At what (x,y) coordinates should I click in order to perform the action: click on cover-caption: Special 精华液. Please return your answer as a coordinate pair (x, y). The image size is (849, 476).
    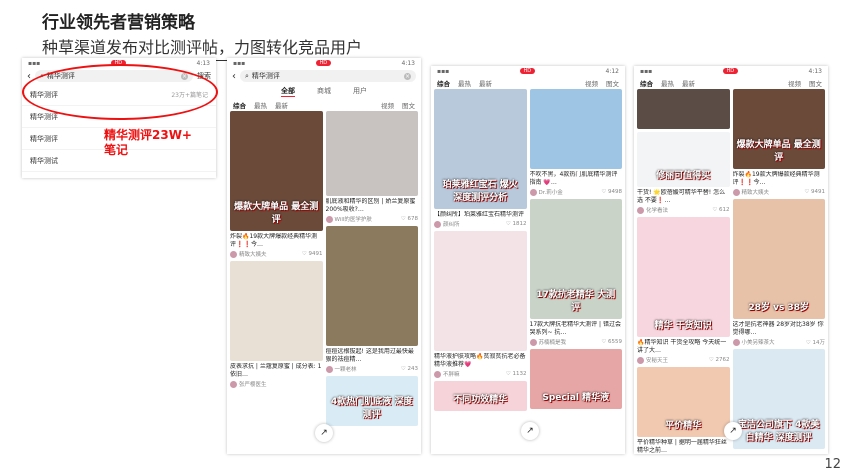
    Looking at the image, I should click on (576, 398).